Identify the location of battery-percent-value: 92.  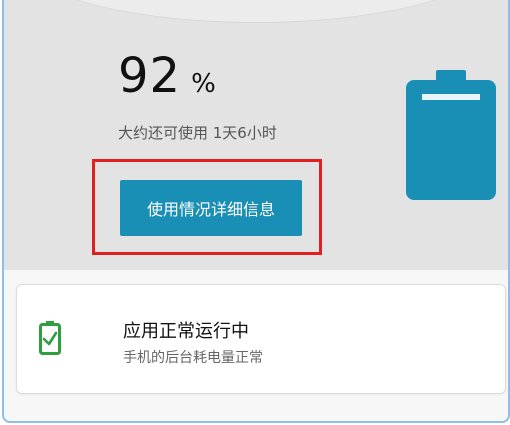
(150, 76).